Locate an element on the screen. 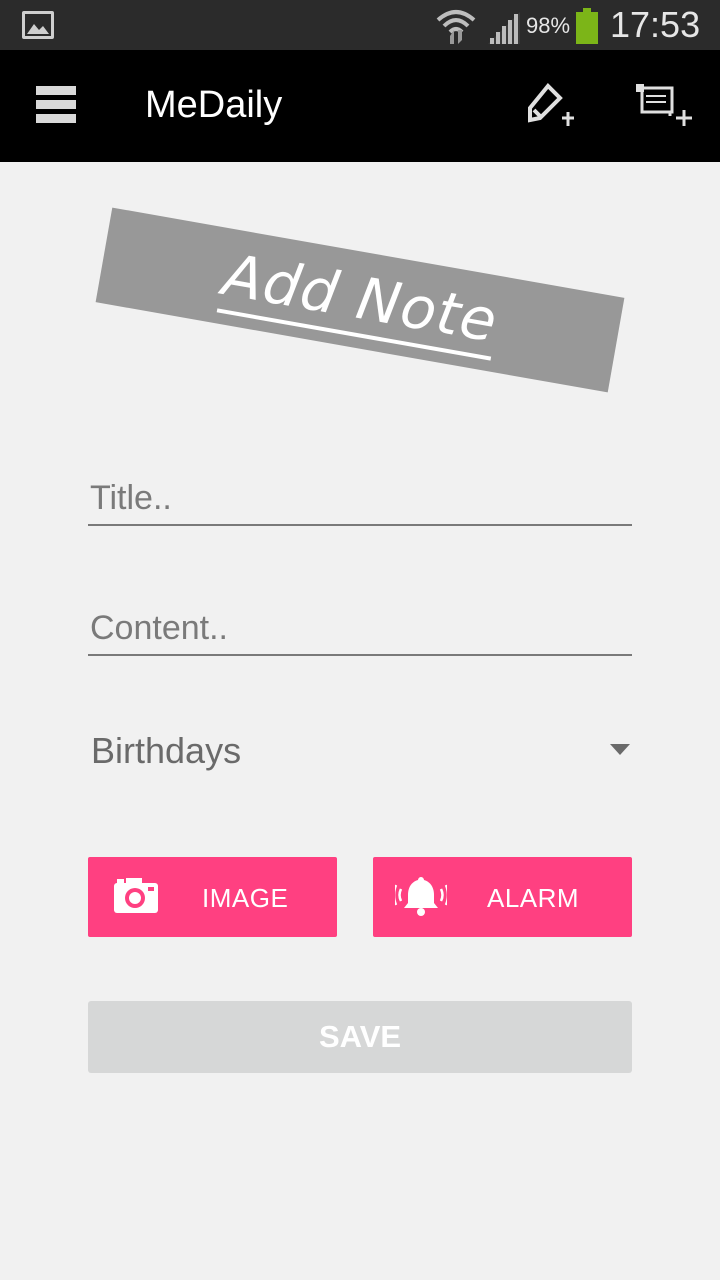 The image size is (720, 1280). dropdown-arrow-icon is located at coordinates (620, 749).